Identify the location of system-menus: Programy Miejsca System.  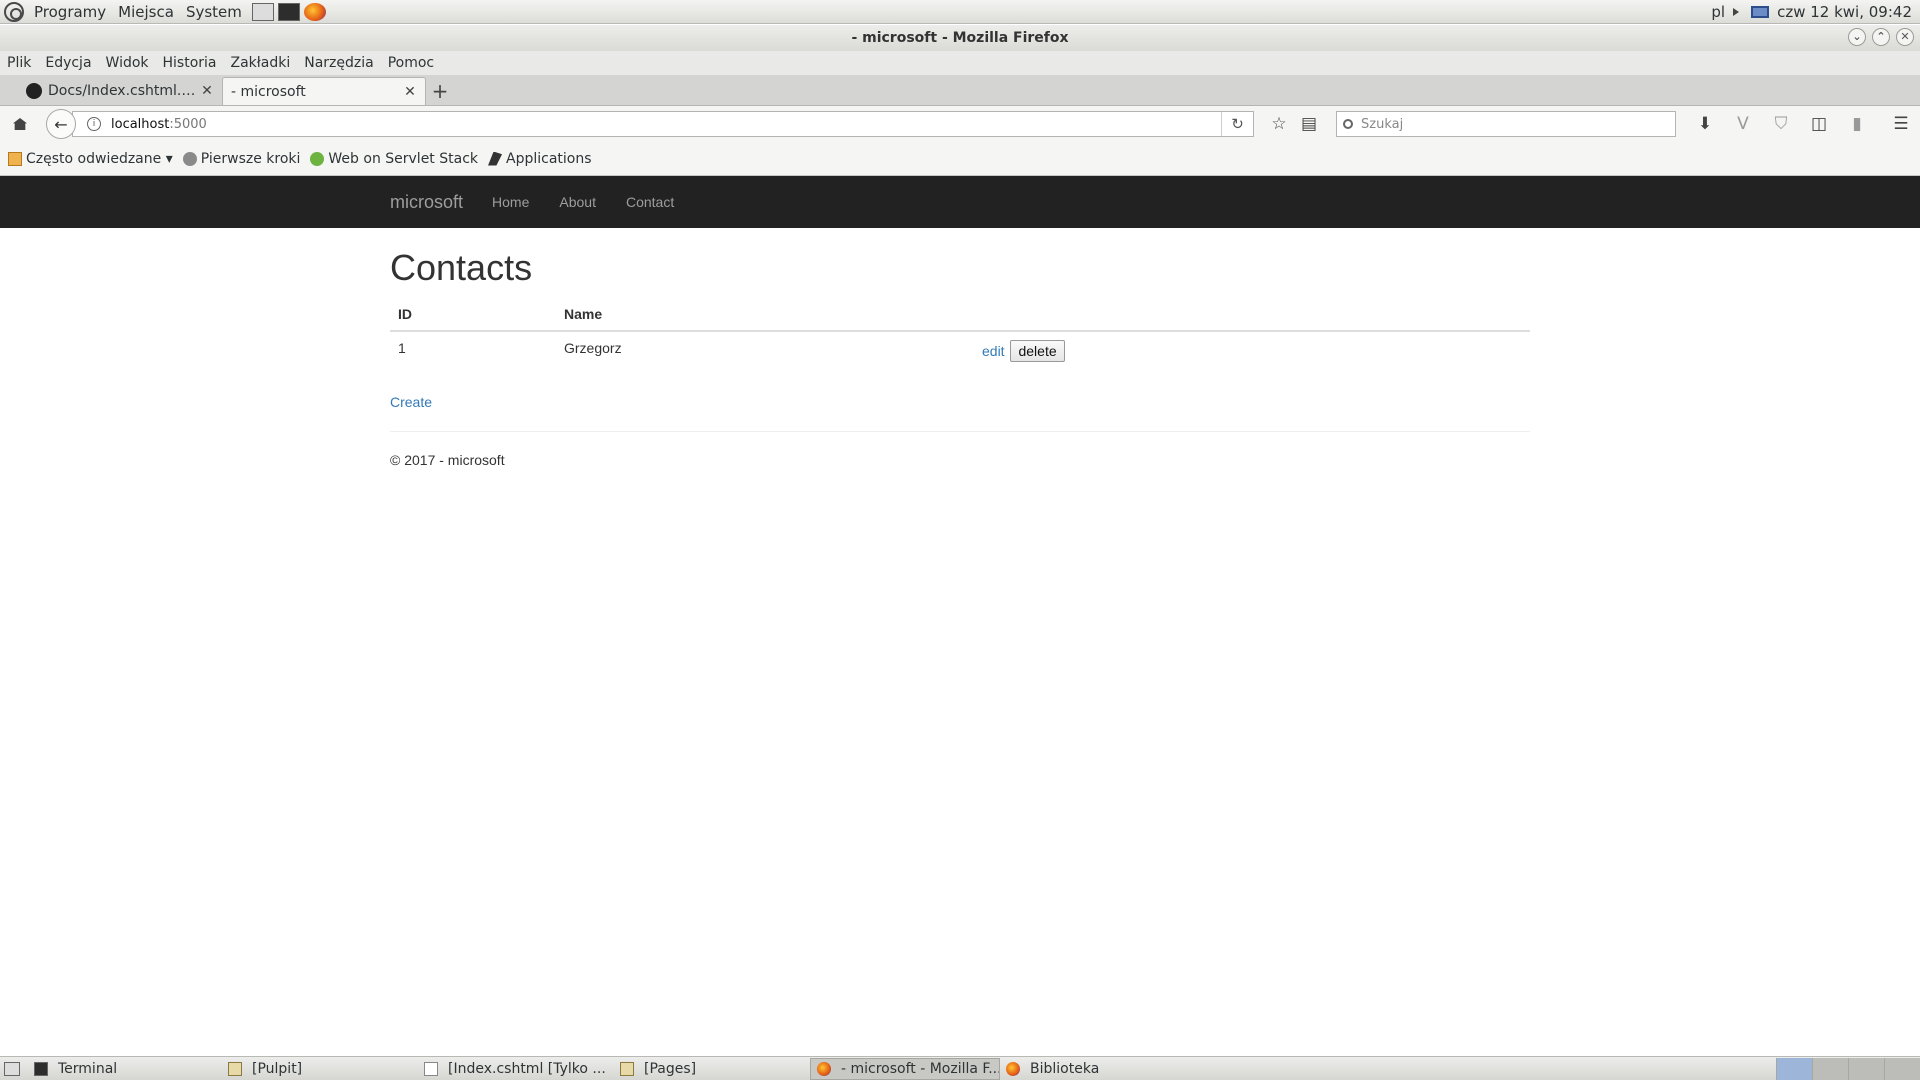
(138, 11).